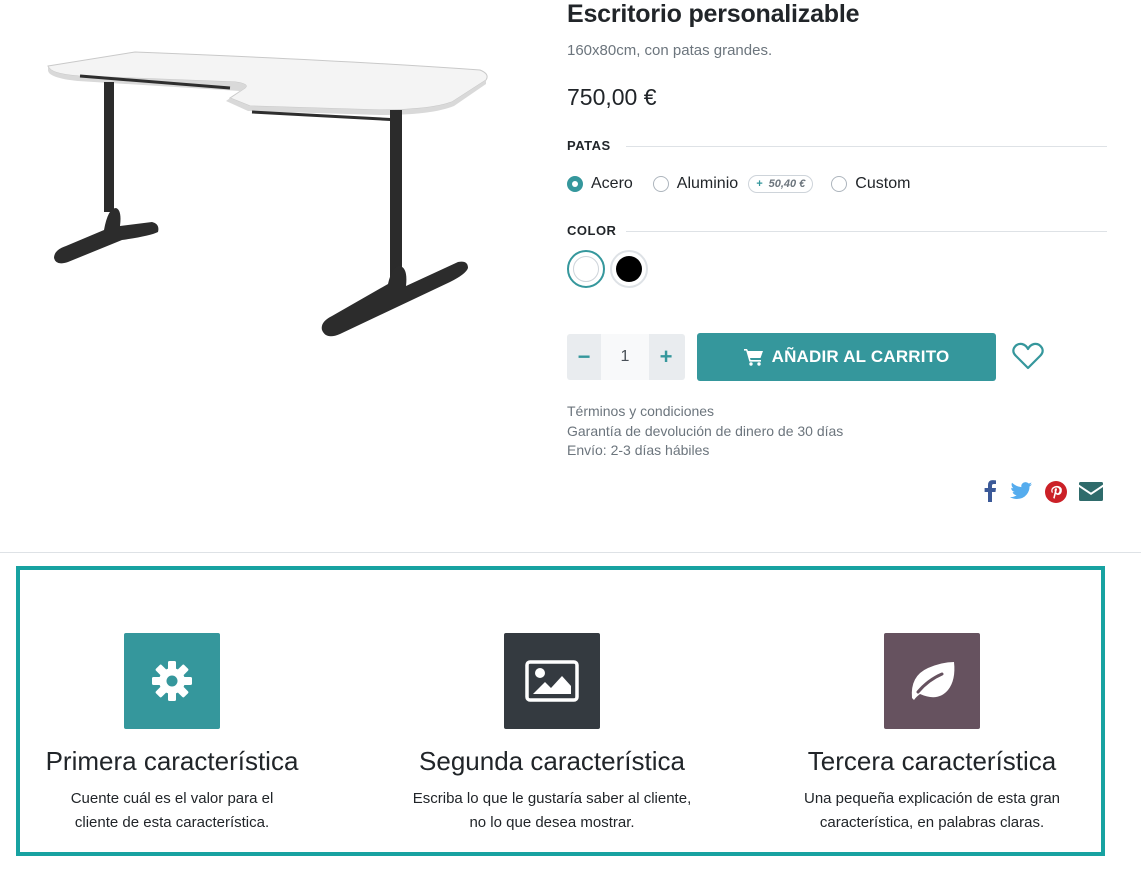 The height and width of the screenshot is (871, 1141). Describe the element at coordinates (592, 230) in the screenshot. I see `attribute-label-color: COLOR` at that location.